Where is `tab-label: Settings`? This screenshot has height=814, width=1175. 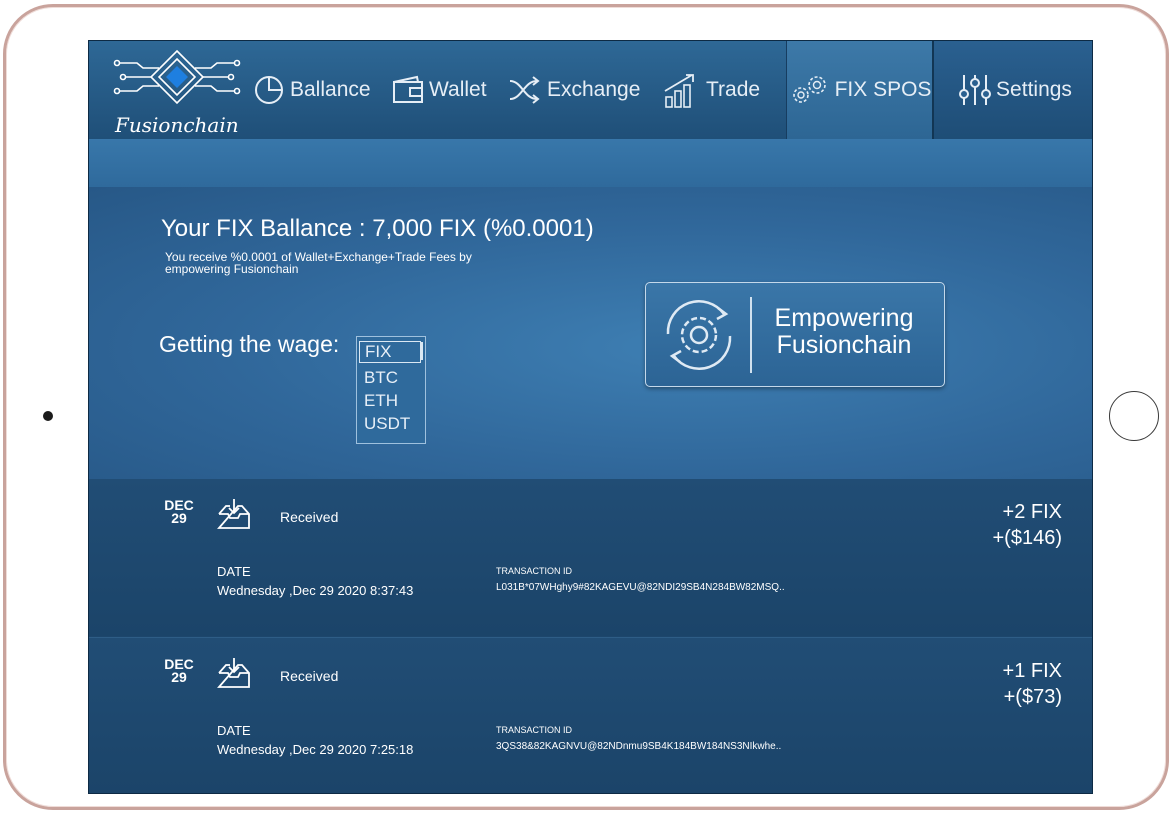
tab-label: Settings is located at coordinates (1034, 89).